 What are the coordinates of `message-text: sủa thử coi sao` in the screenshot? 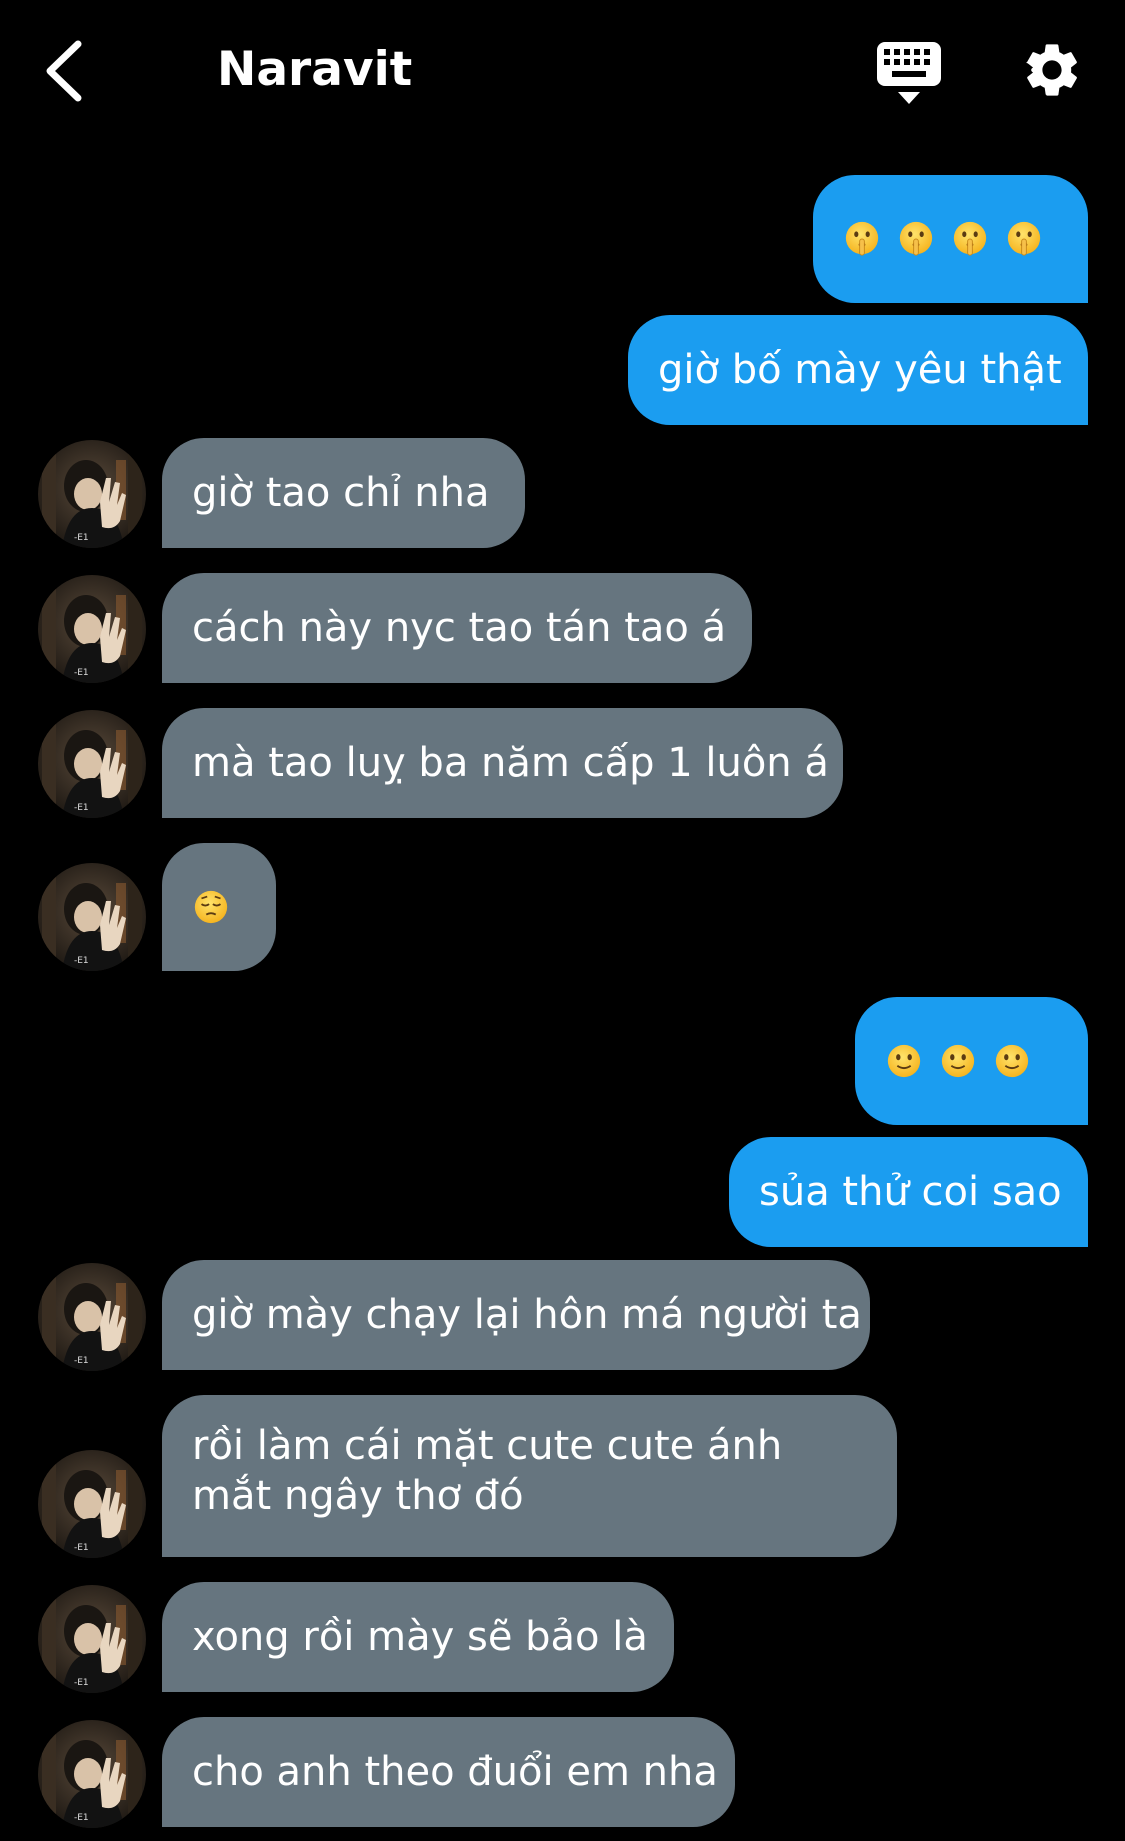 It's located at (910, 1192).